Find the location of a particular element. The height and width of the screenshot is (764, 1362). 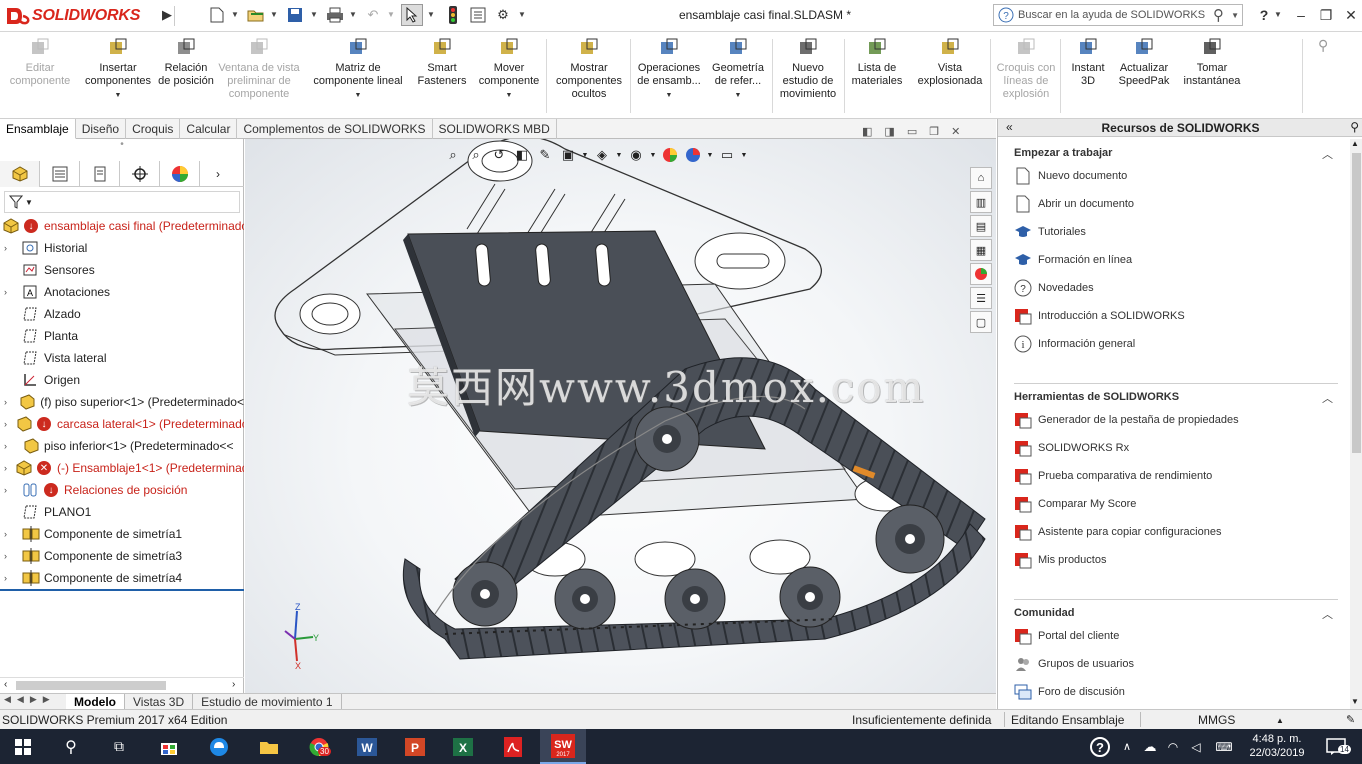

solidworks-taskbar-icon: SW 2017 is located at coordinates (563, 746).